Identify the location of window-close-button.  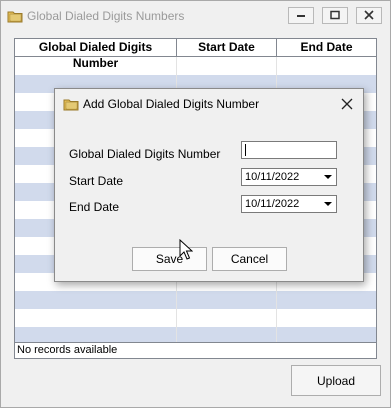
(369, 15).